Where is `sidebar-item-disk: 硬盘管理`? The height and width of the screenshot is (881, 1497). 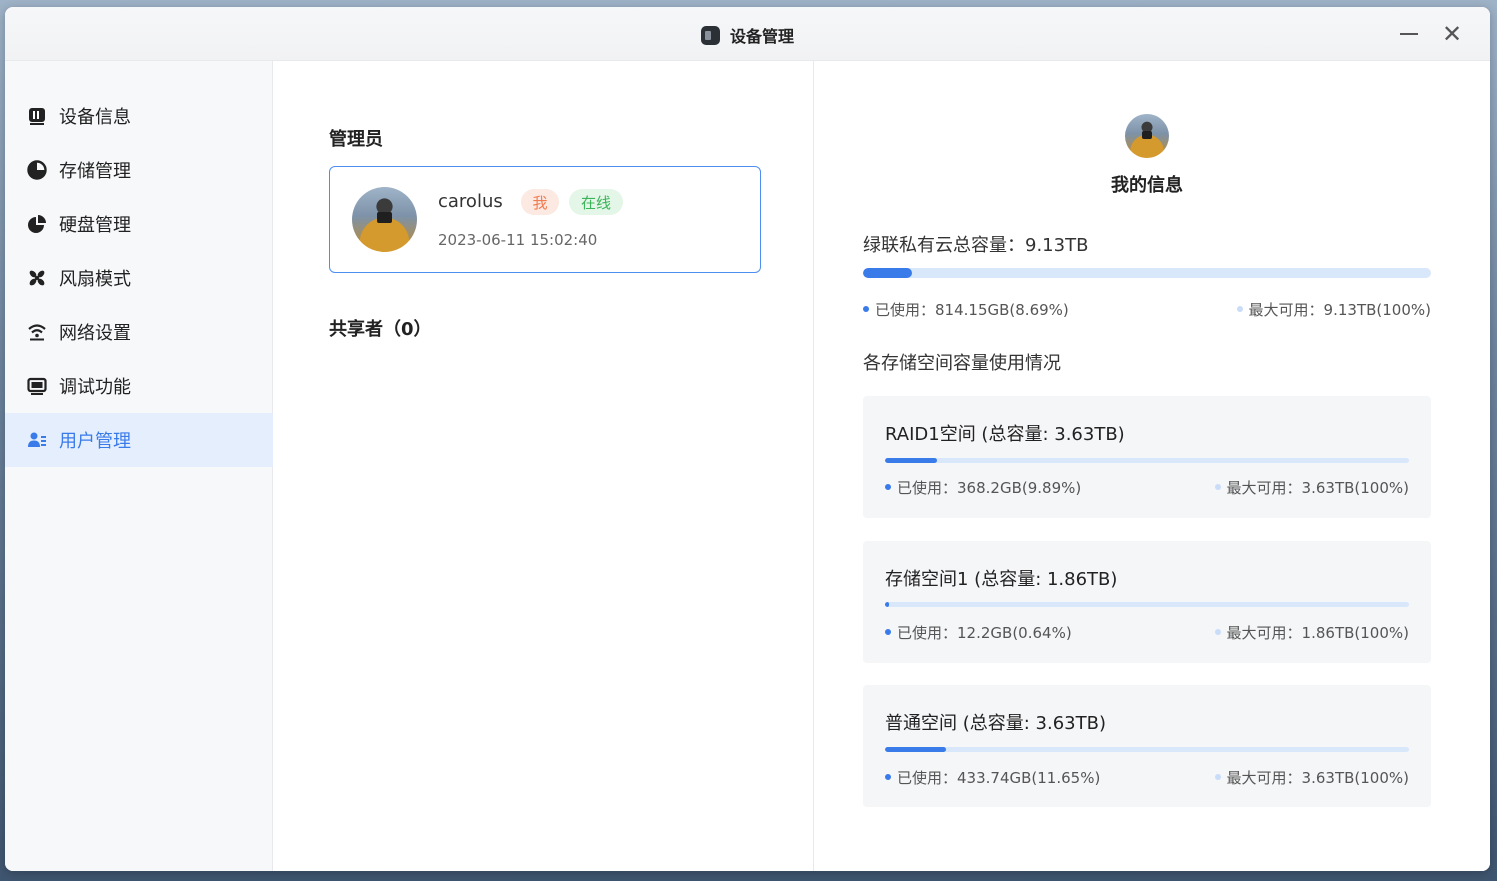
sidebar-item-disk: 硬盘管理 is located at coordinates (139, 224).